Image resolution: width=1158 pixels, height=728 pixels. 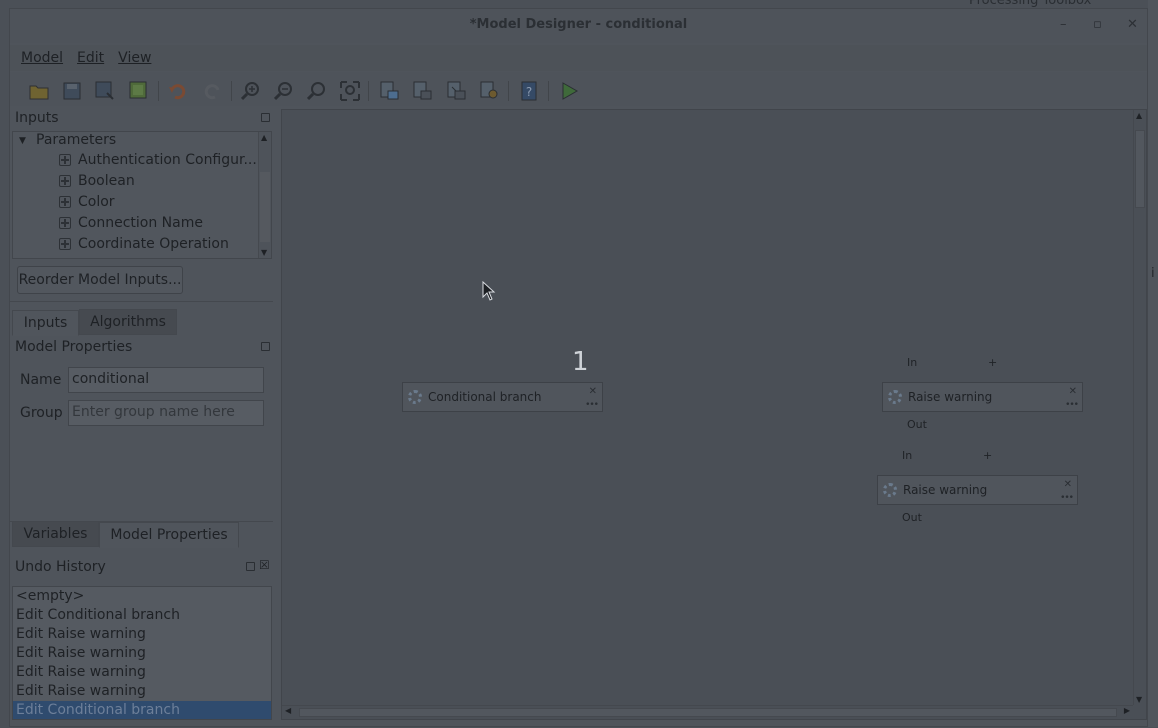 What do you see at coordinates (212, 91) in the screenshot?
I see `redo-icon` at bounding box center [212, 91].